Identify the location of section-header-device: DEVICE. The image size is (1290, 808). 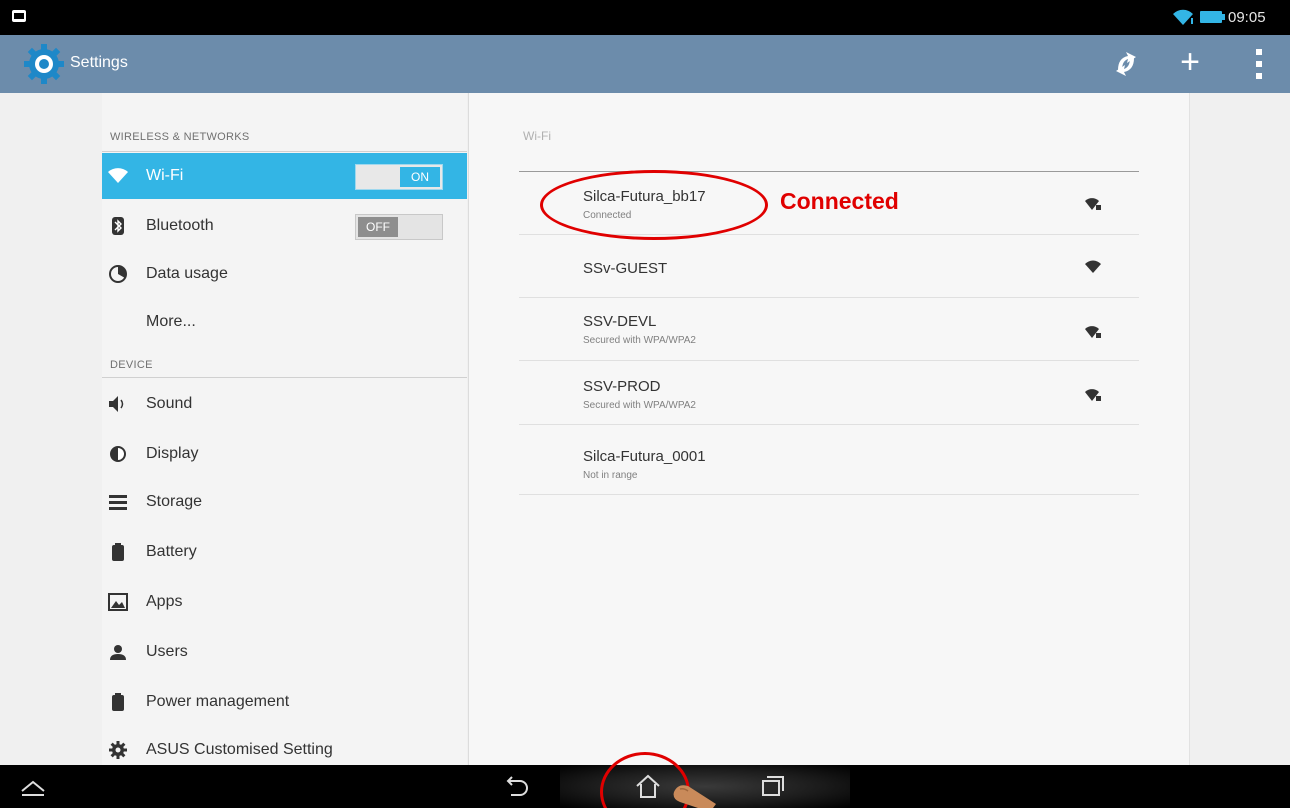
(131, 365).